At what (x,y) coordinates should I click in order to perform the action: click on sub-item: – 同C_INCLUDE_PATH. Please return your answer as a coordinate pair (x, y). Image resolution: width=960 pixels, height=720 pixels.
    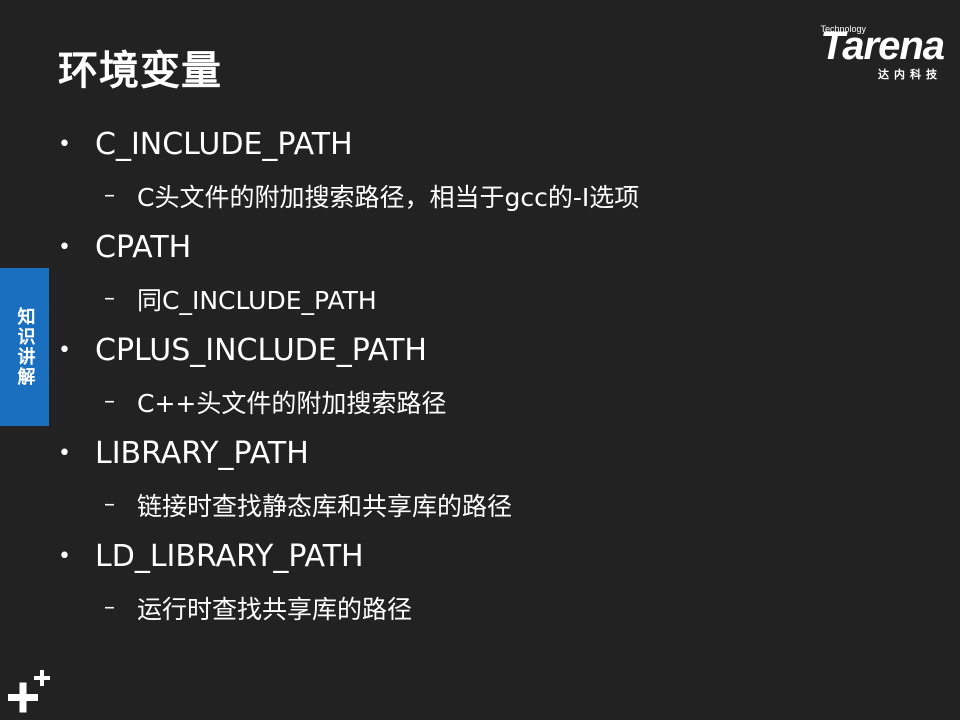
    Looking at the image, I should click on (488, 298).